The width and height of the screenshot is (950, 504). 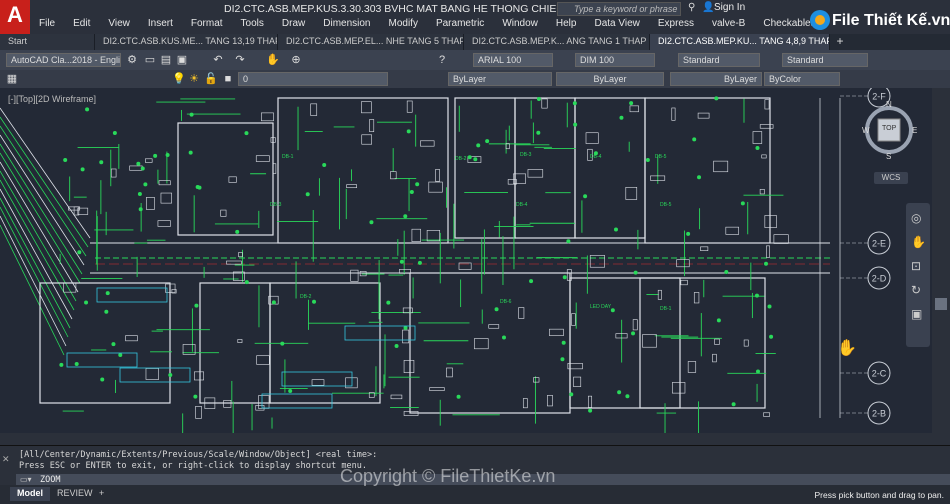 What do you see at coordinates (500, 79) in the screenshot?
I see `color-dropdown: ByLayer` at bounding box center [500, 79].